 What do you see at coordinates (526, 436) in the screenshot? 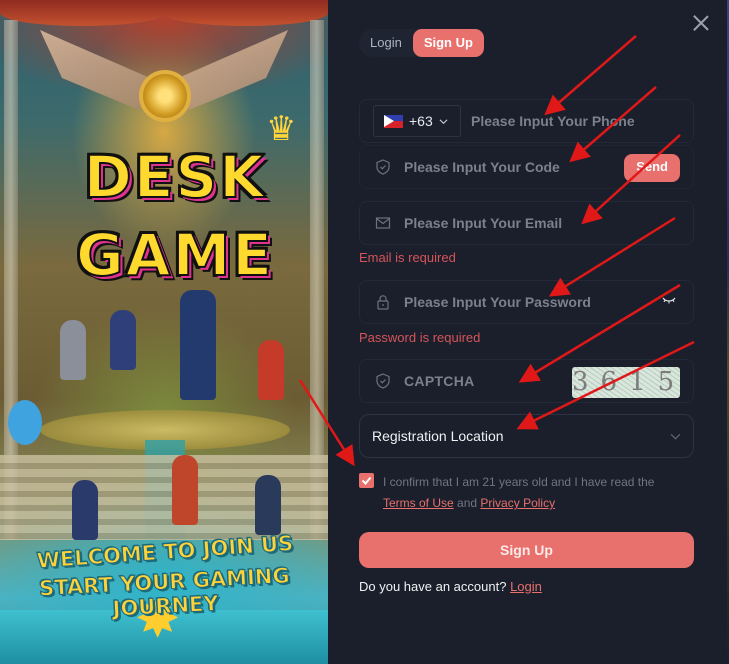
I see `registration-location-select: Registration Location` at bounding box center [526, 436].